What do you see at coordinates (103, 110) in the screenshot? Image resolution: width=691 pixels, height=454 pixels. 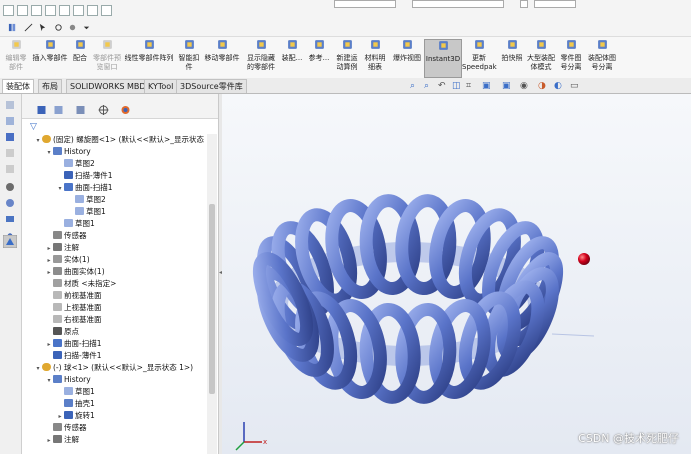 I see `dimxpert-tab-icon` at bounding box center [103, 110].